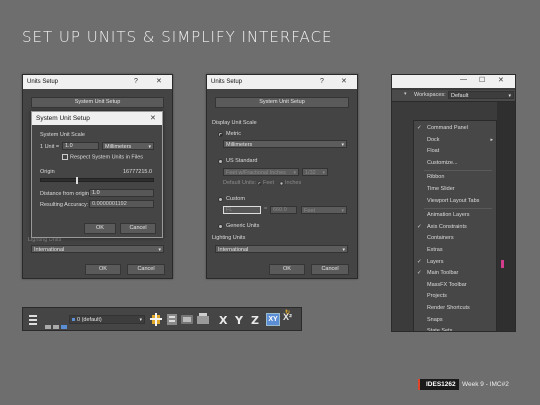  What do you see at coordinates (455, 285) in the screenshot?
I see `menu-item-massfx-toolbar: MassFX Toolbar` at bounding box center [455, 285].